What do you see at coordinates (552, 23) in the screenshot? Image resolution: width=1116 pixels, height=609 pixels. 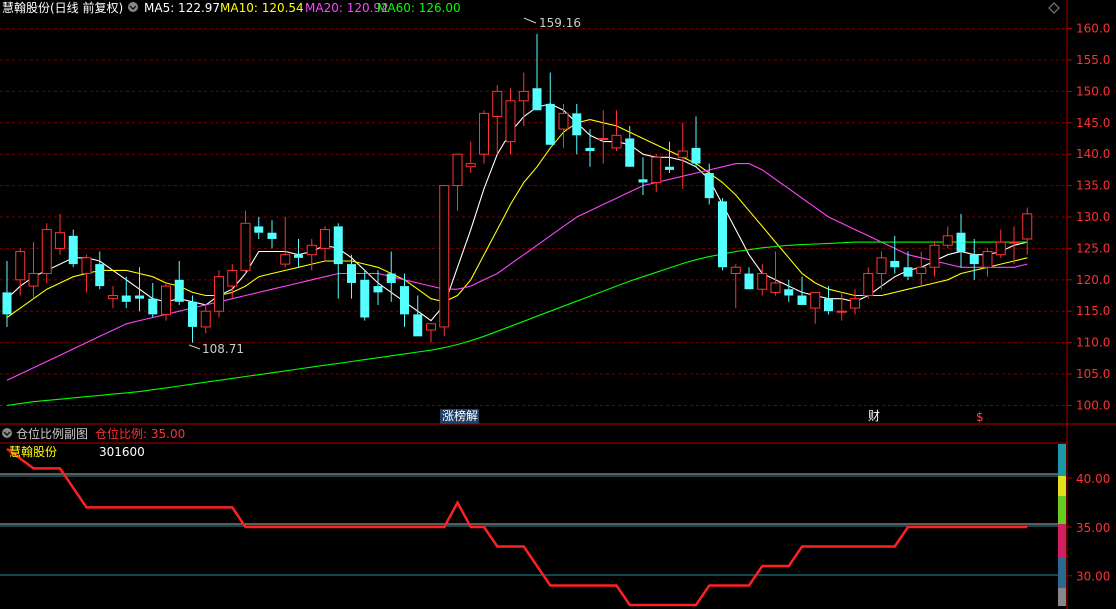 I see `high-annotation: 159.16` at bounding box center [552, 23].